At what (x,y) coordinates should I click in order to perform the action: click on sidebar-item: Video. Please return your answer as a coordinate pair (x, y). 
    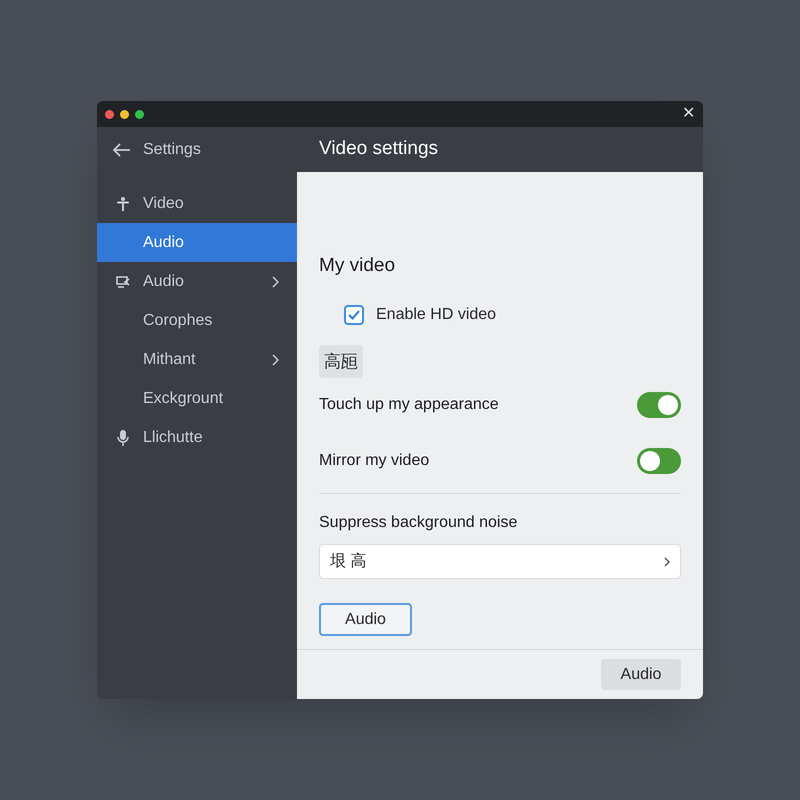
    Looking at the image, I should click on (197, 203).